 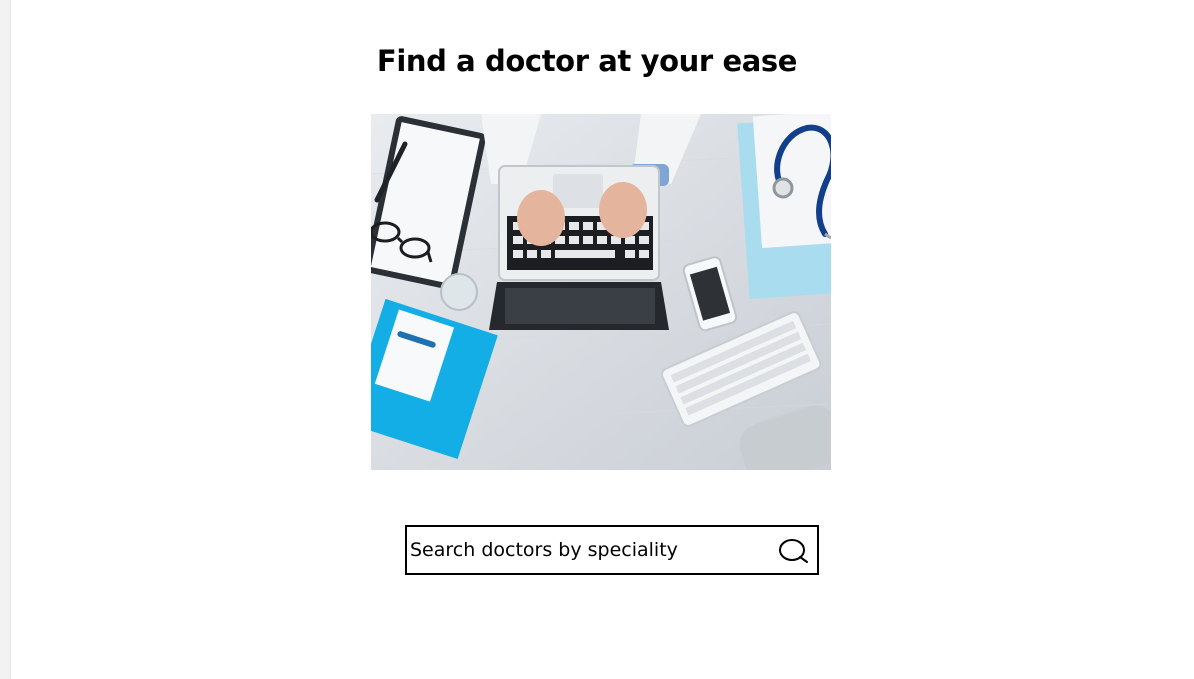 I want to click on search-icon, so click(x=793, y=551).